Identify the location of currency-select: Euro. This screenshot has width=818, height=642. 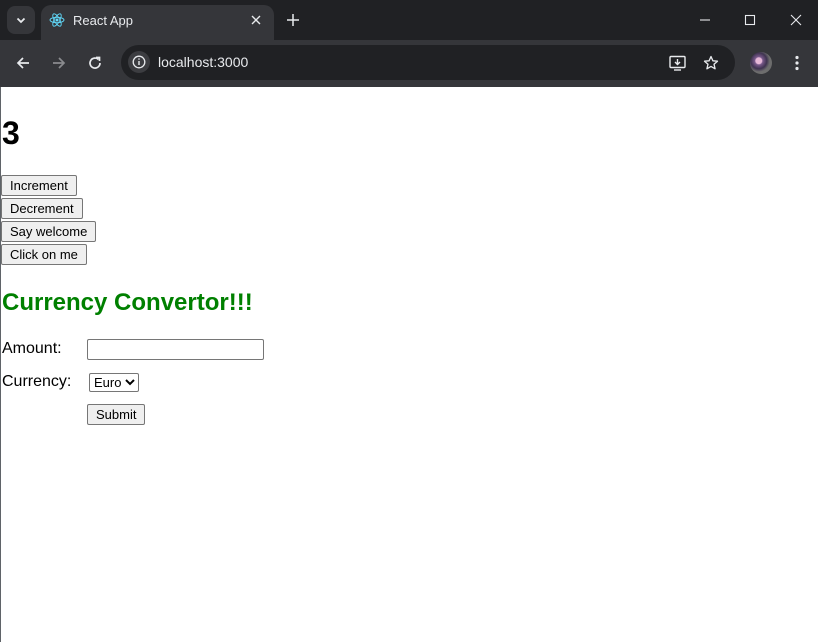
(114, 382).